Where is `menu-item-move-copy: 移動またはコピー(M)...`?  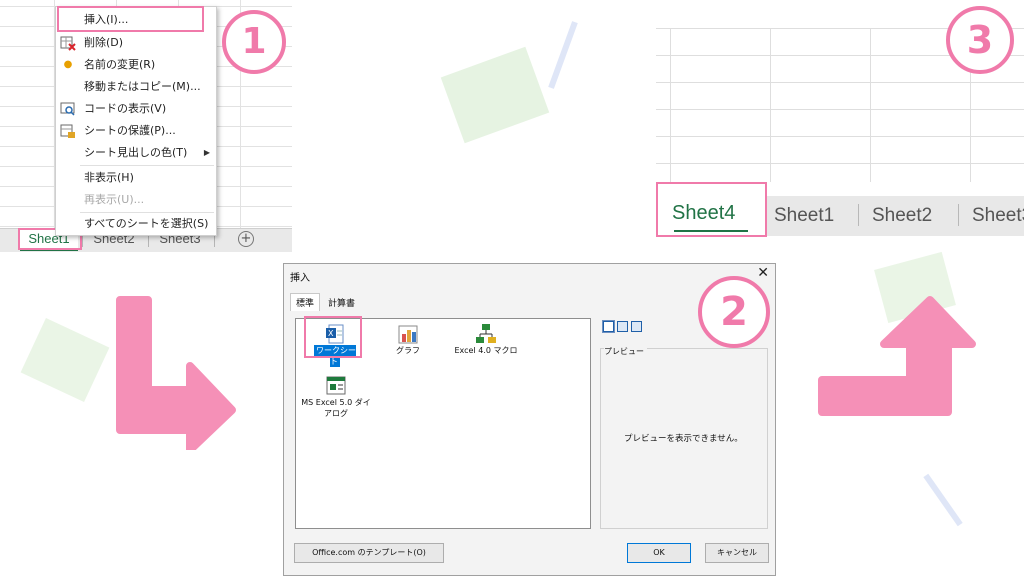
menu-item-move-copy: 移動またはコピー(M)... is located at coordinates (136, 87).